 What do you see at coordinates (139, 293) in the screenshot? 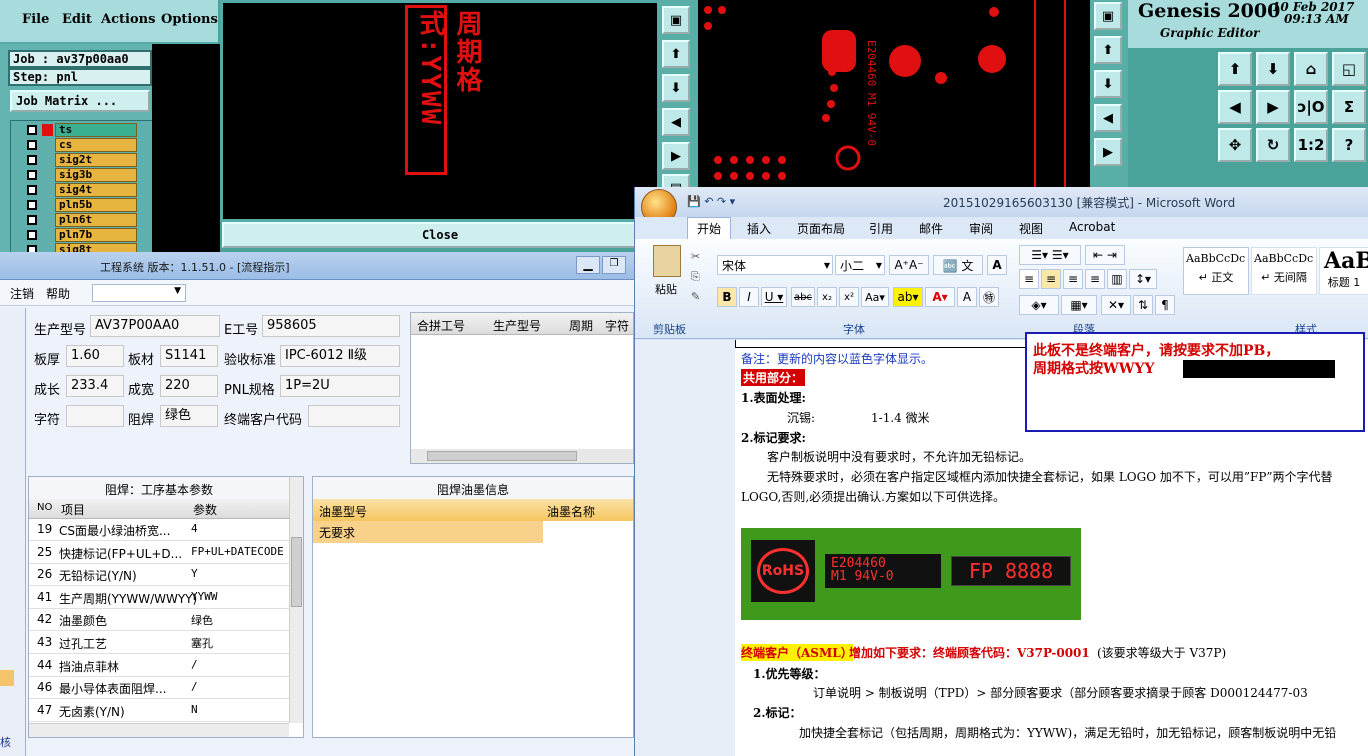
I see `menu-combo: ▼` at bounding box center [139, 293].